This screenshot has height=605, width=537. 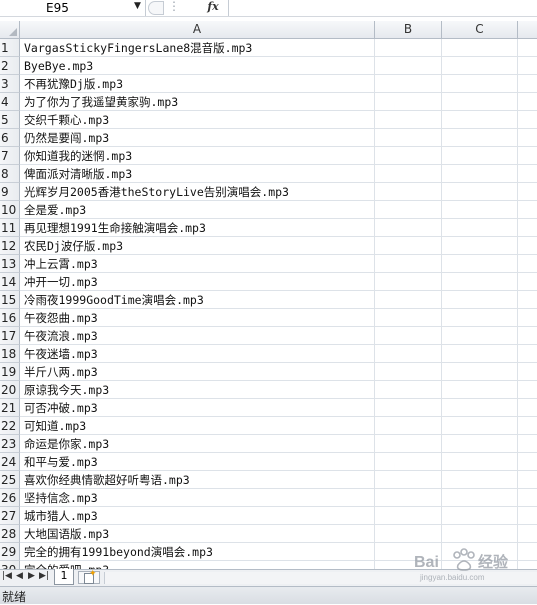 What do you see at coordinates (10, 102) in the screenshot?
I see `row-header: 4` at bounding box center [10, 102].